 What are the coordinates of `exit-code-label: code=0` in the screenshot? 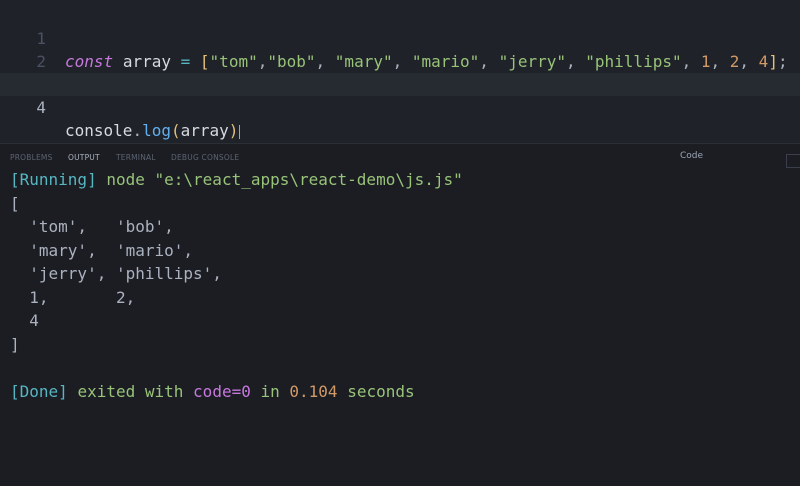 It's located at (222, 391).